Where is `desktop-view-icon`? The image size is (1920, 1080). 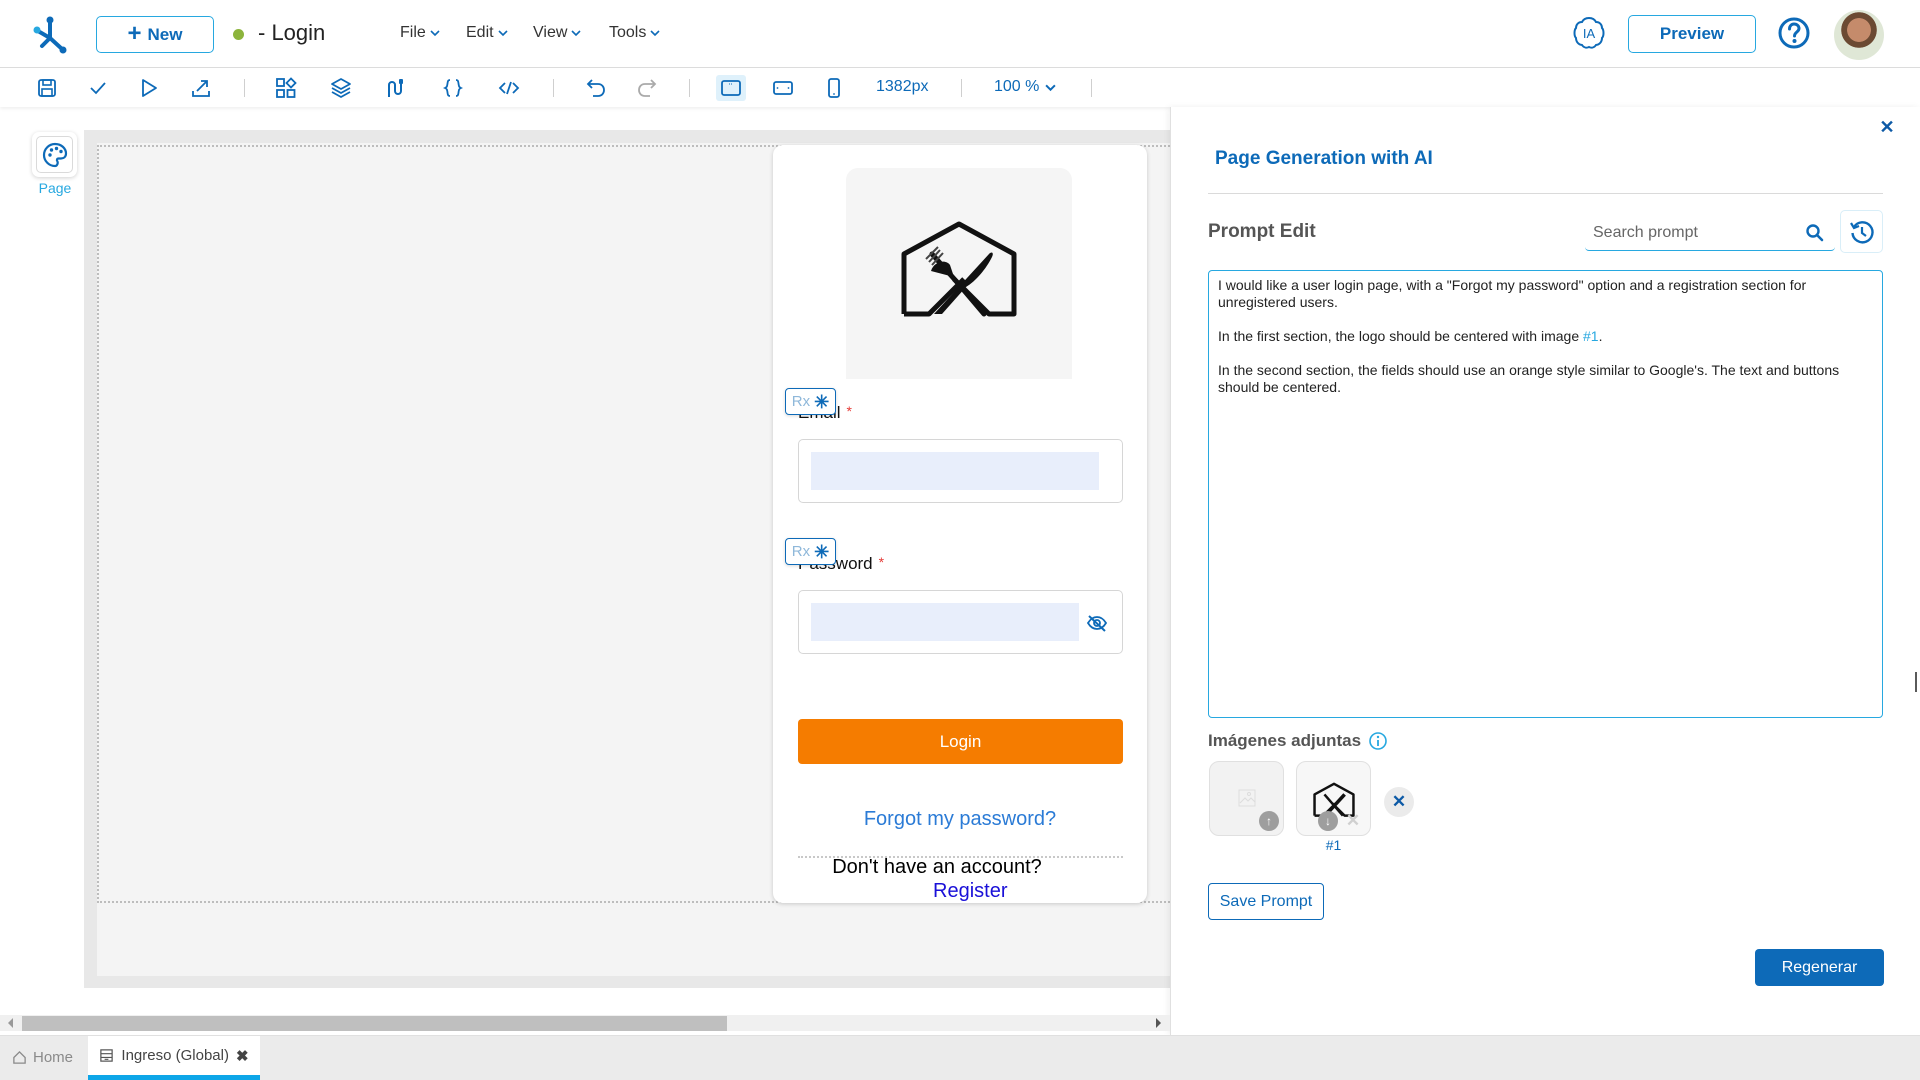
desktop-view-icon is located at coordinates (731, 88).